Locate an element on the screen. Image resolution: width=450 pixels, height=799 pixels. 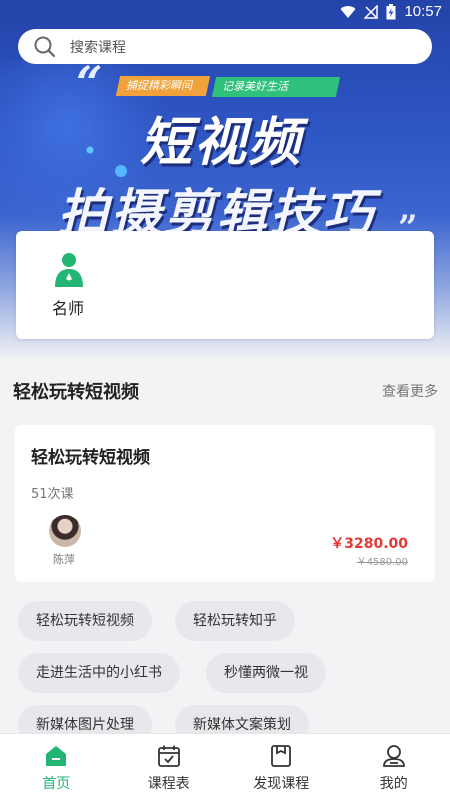
nav-label: 发现课程 is located at coordinates (281, 784).